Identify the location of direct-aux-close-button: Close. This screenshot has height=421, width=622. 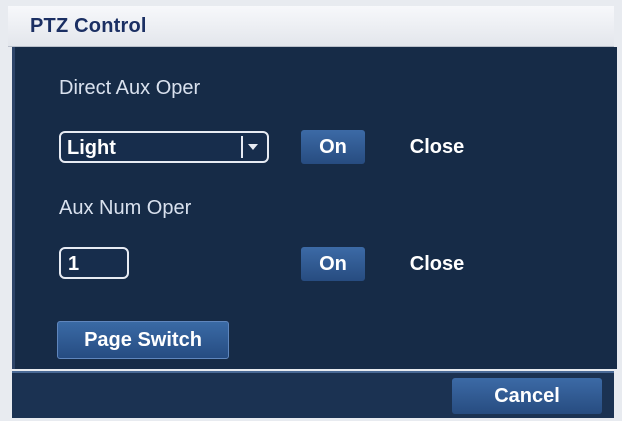
(437, 147).